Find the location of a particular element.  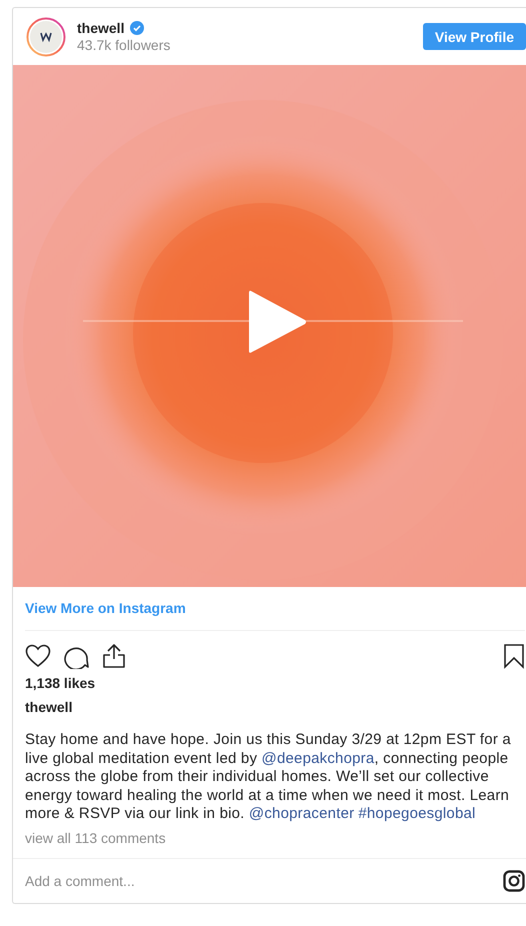

follower-count: 43.7k followers is located at coordinates (124, 45).